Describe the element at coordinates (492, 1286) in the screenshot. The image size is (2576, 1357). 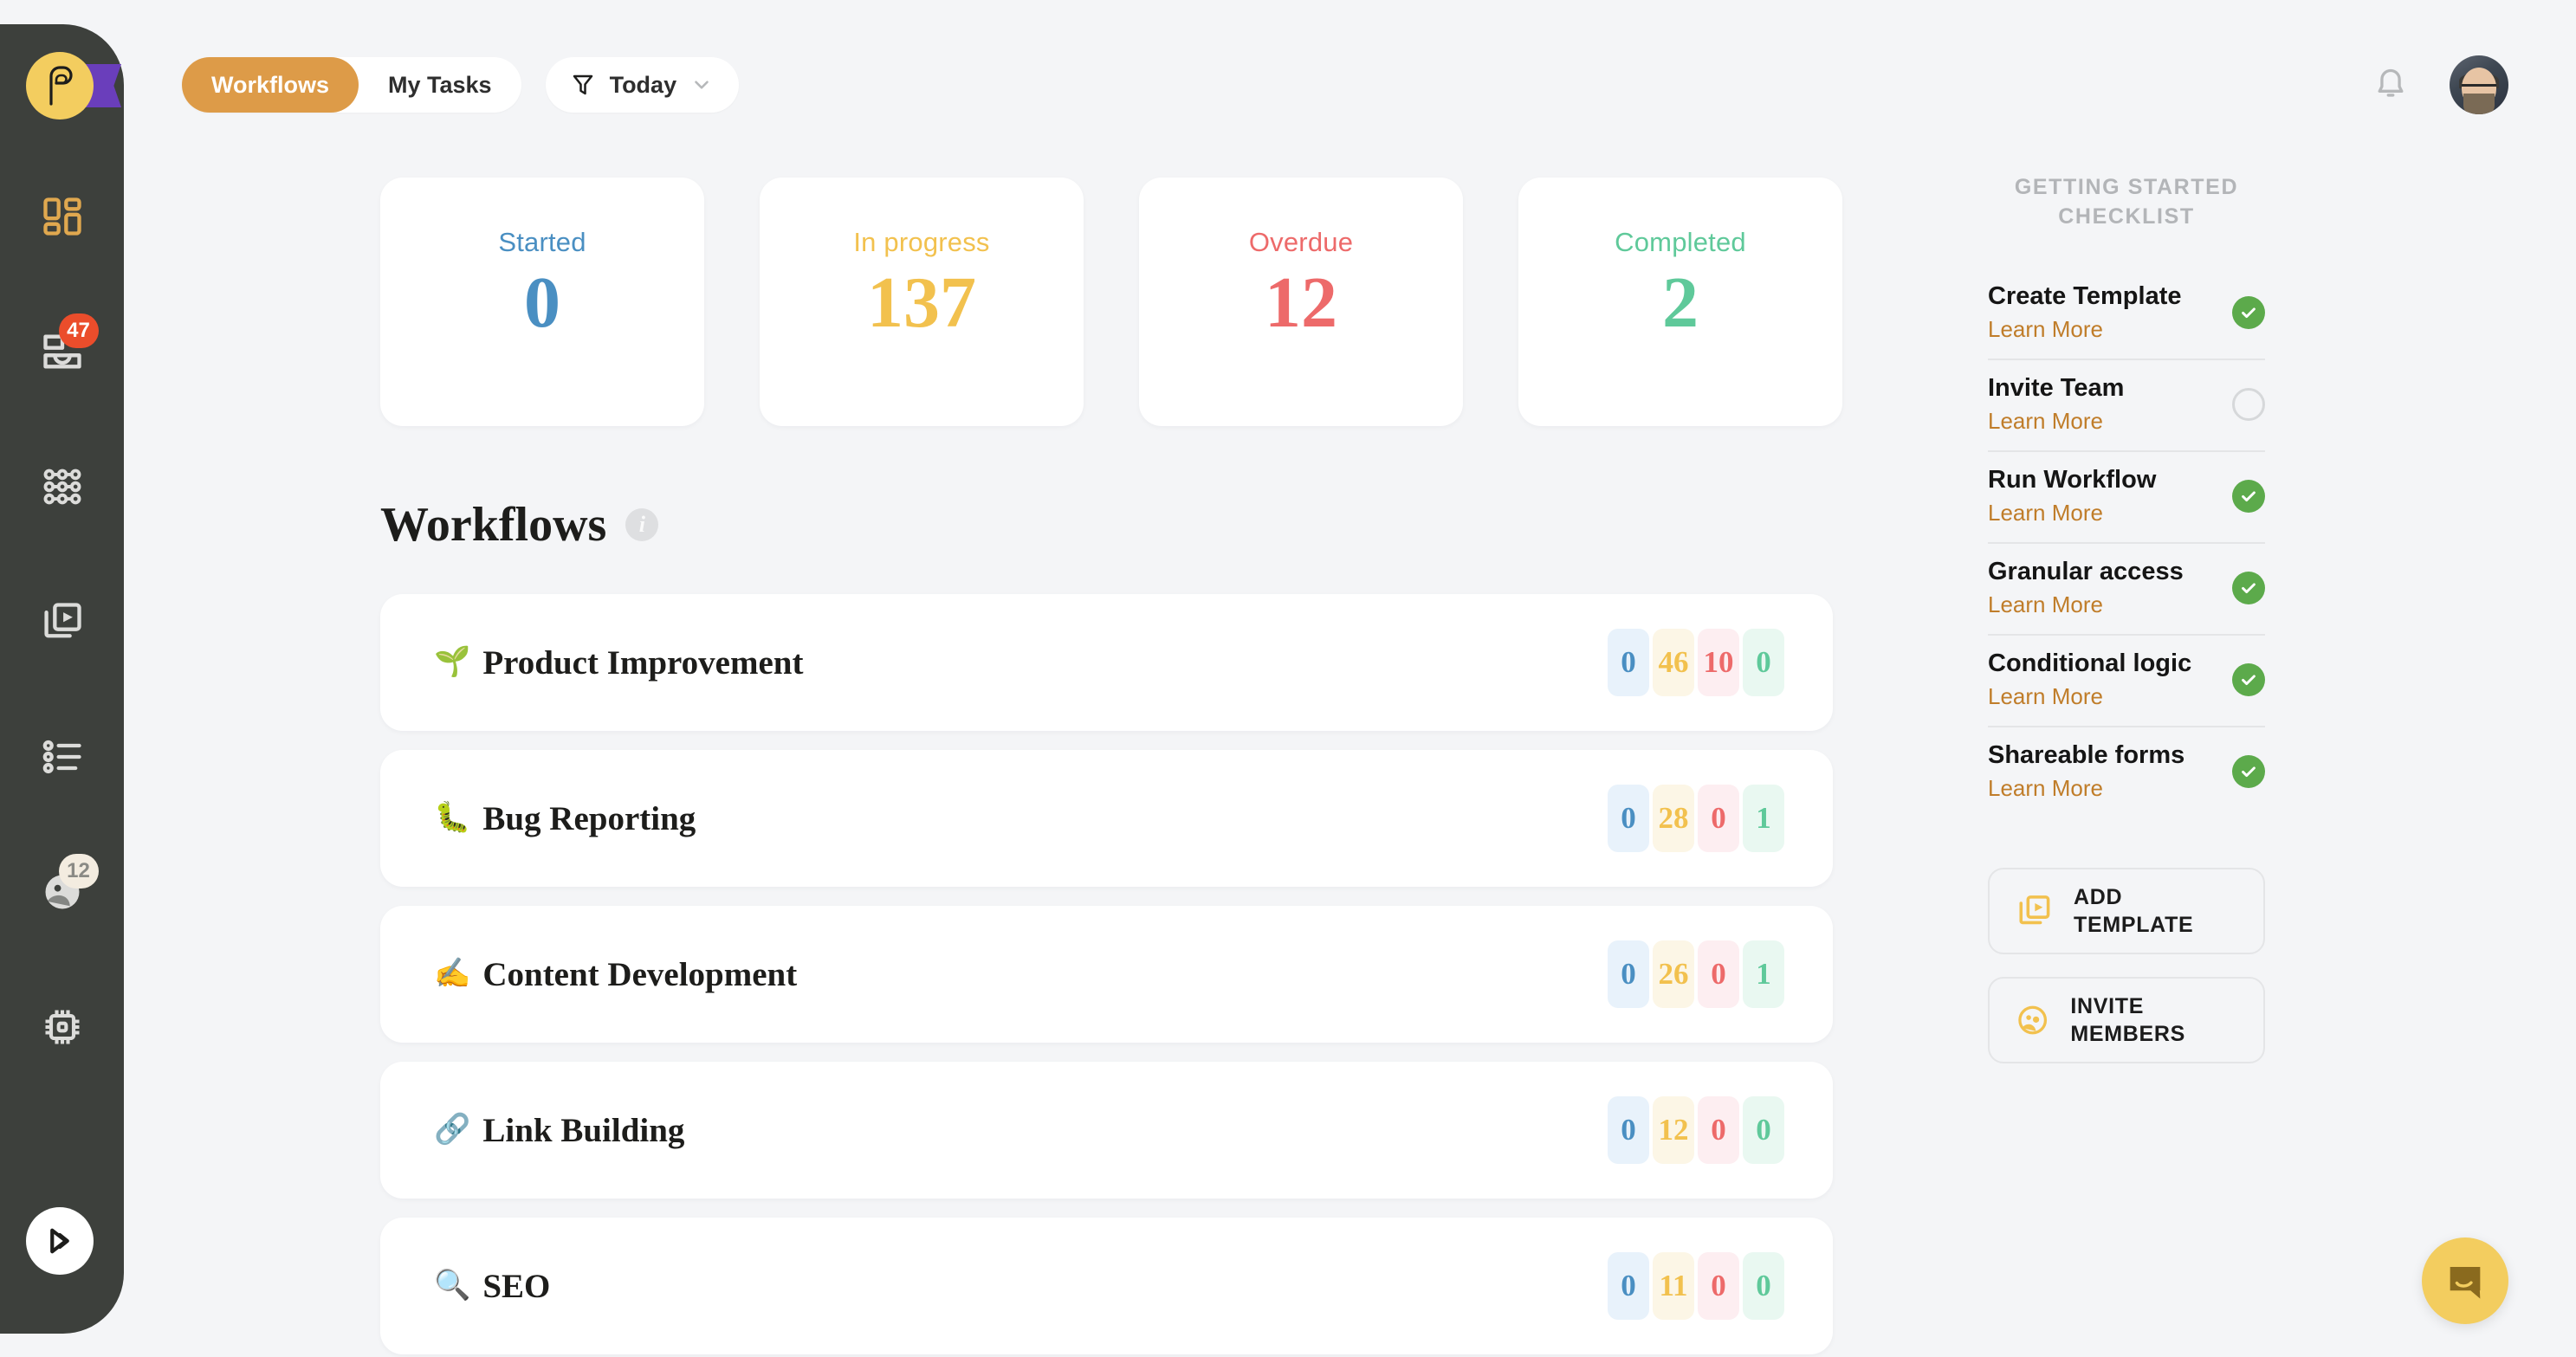
I see `workflow-name: 🔍 SEO` at that location.